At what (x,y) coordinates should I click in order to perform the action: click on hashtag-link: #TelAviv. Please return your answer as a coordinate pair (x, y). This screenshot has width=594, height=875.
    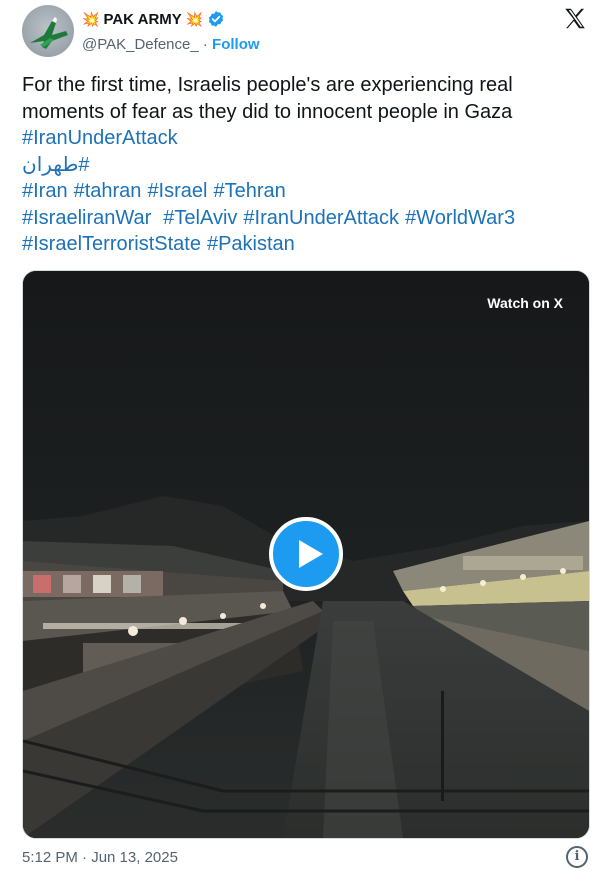
    Looking at the image, I should click on (200, 218).